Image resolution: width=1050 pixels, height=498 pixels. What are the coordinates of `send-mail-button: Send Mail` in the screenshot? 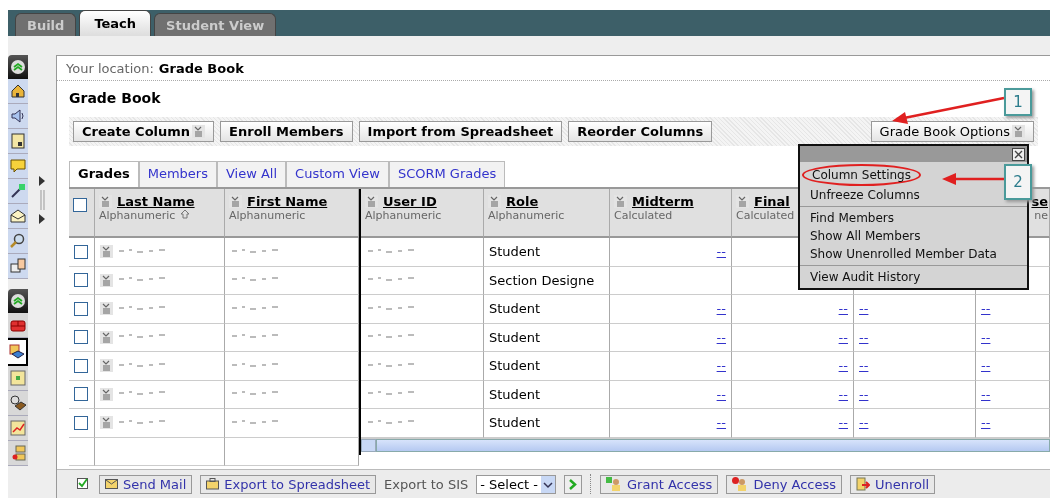 It's located at (146, 484).